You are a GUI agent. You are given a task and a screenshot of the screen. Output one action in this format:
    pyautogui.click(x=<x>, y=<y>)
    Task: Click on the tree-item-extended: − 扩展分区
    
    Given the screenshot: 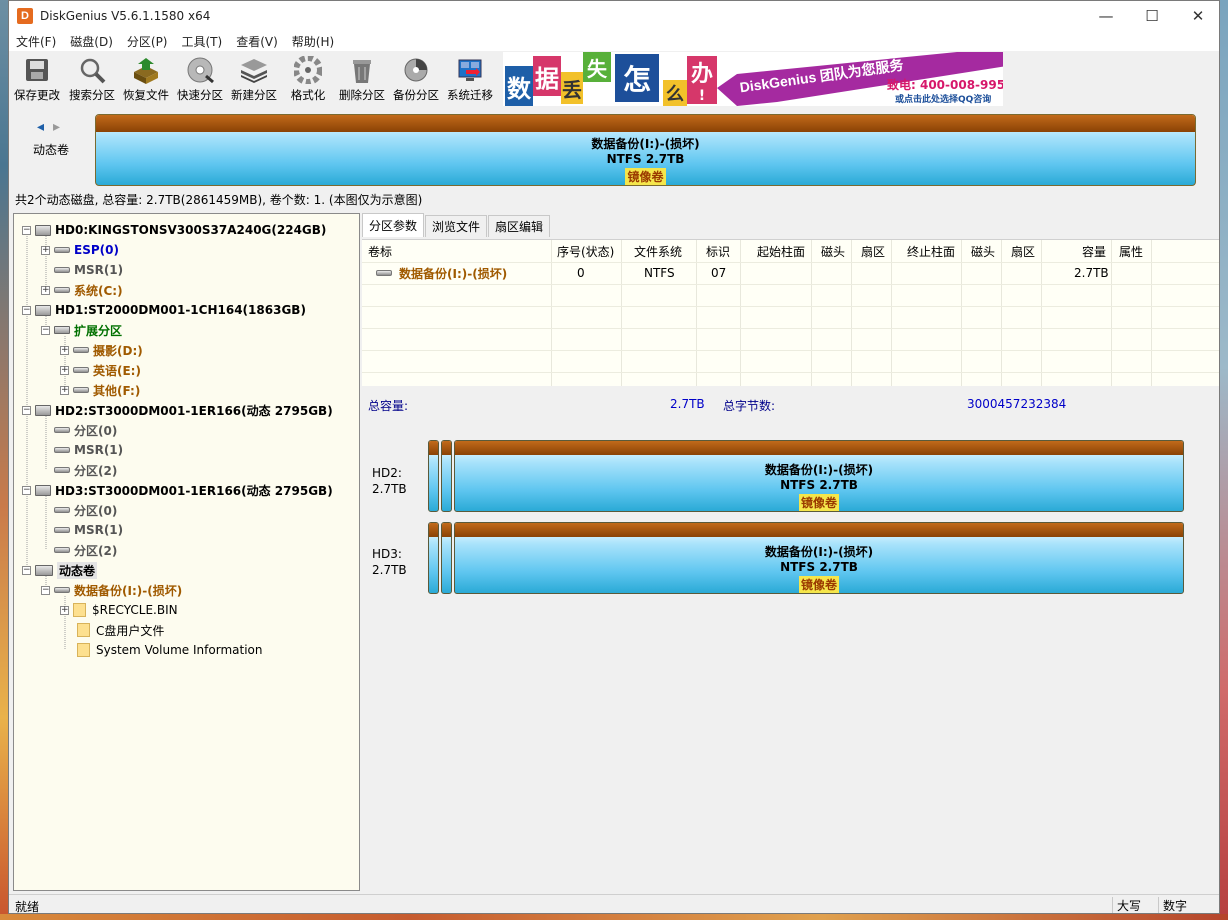 What is the action you would take?
    pyautogui.click(x=81, y=330)
    